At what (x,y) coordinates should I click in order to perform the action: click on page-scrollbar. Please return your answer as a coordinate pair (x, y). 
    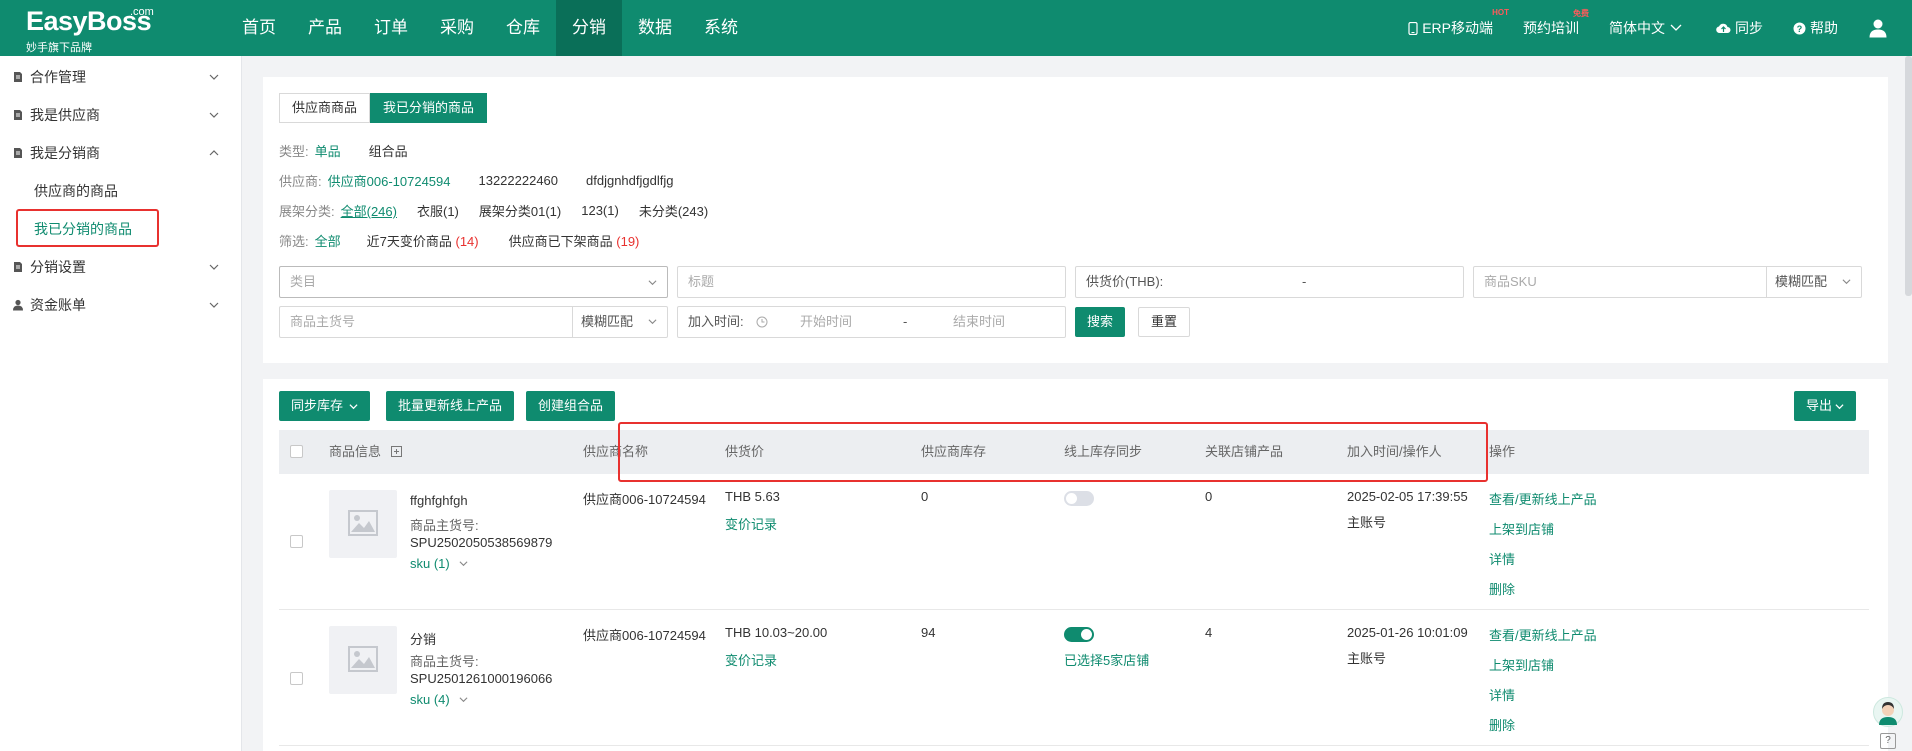
    Looking at the image, I should click on (1908, 176).